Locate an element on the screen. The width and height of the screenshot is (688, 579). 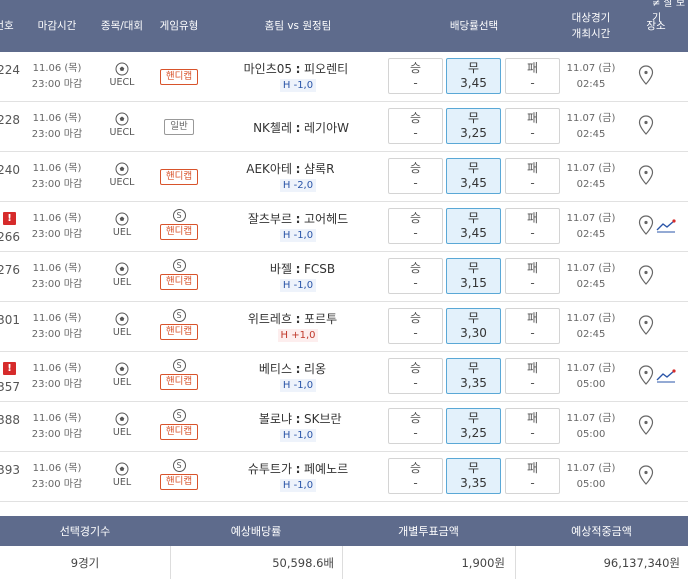
league-name: UECL is located at coordinates (122, 132).